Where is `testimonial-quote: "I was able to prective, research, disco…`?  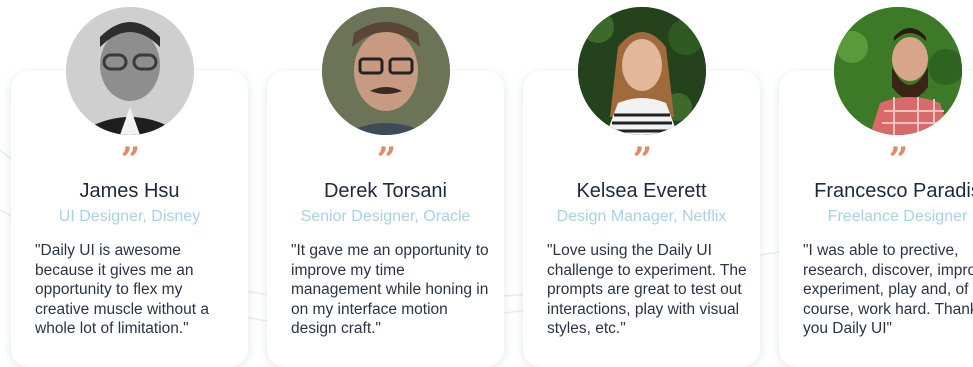
testimonial-quote: "I was able to prective, research, disco… is located at coordinates (888, 289).